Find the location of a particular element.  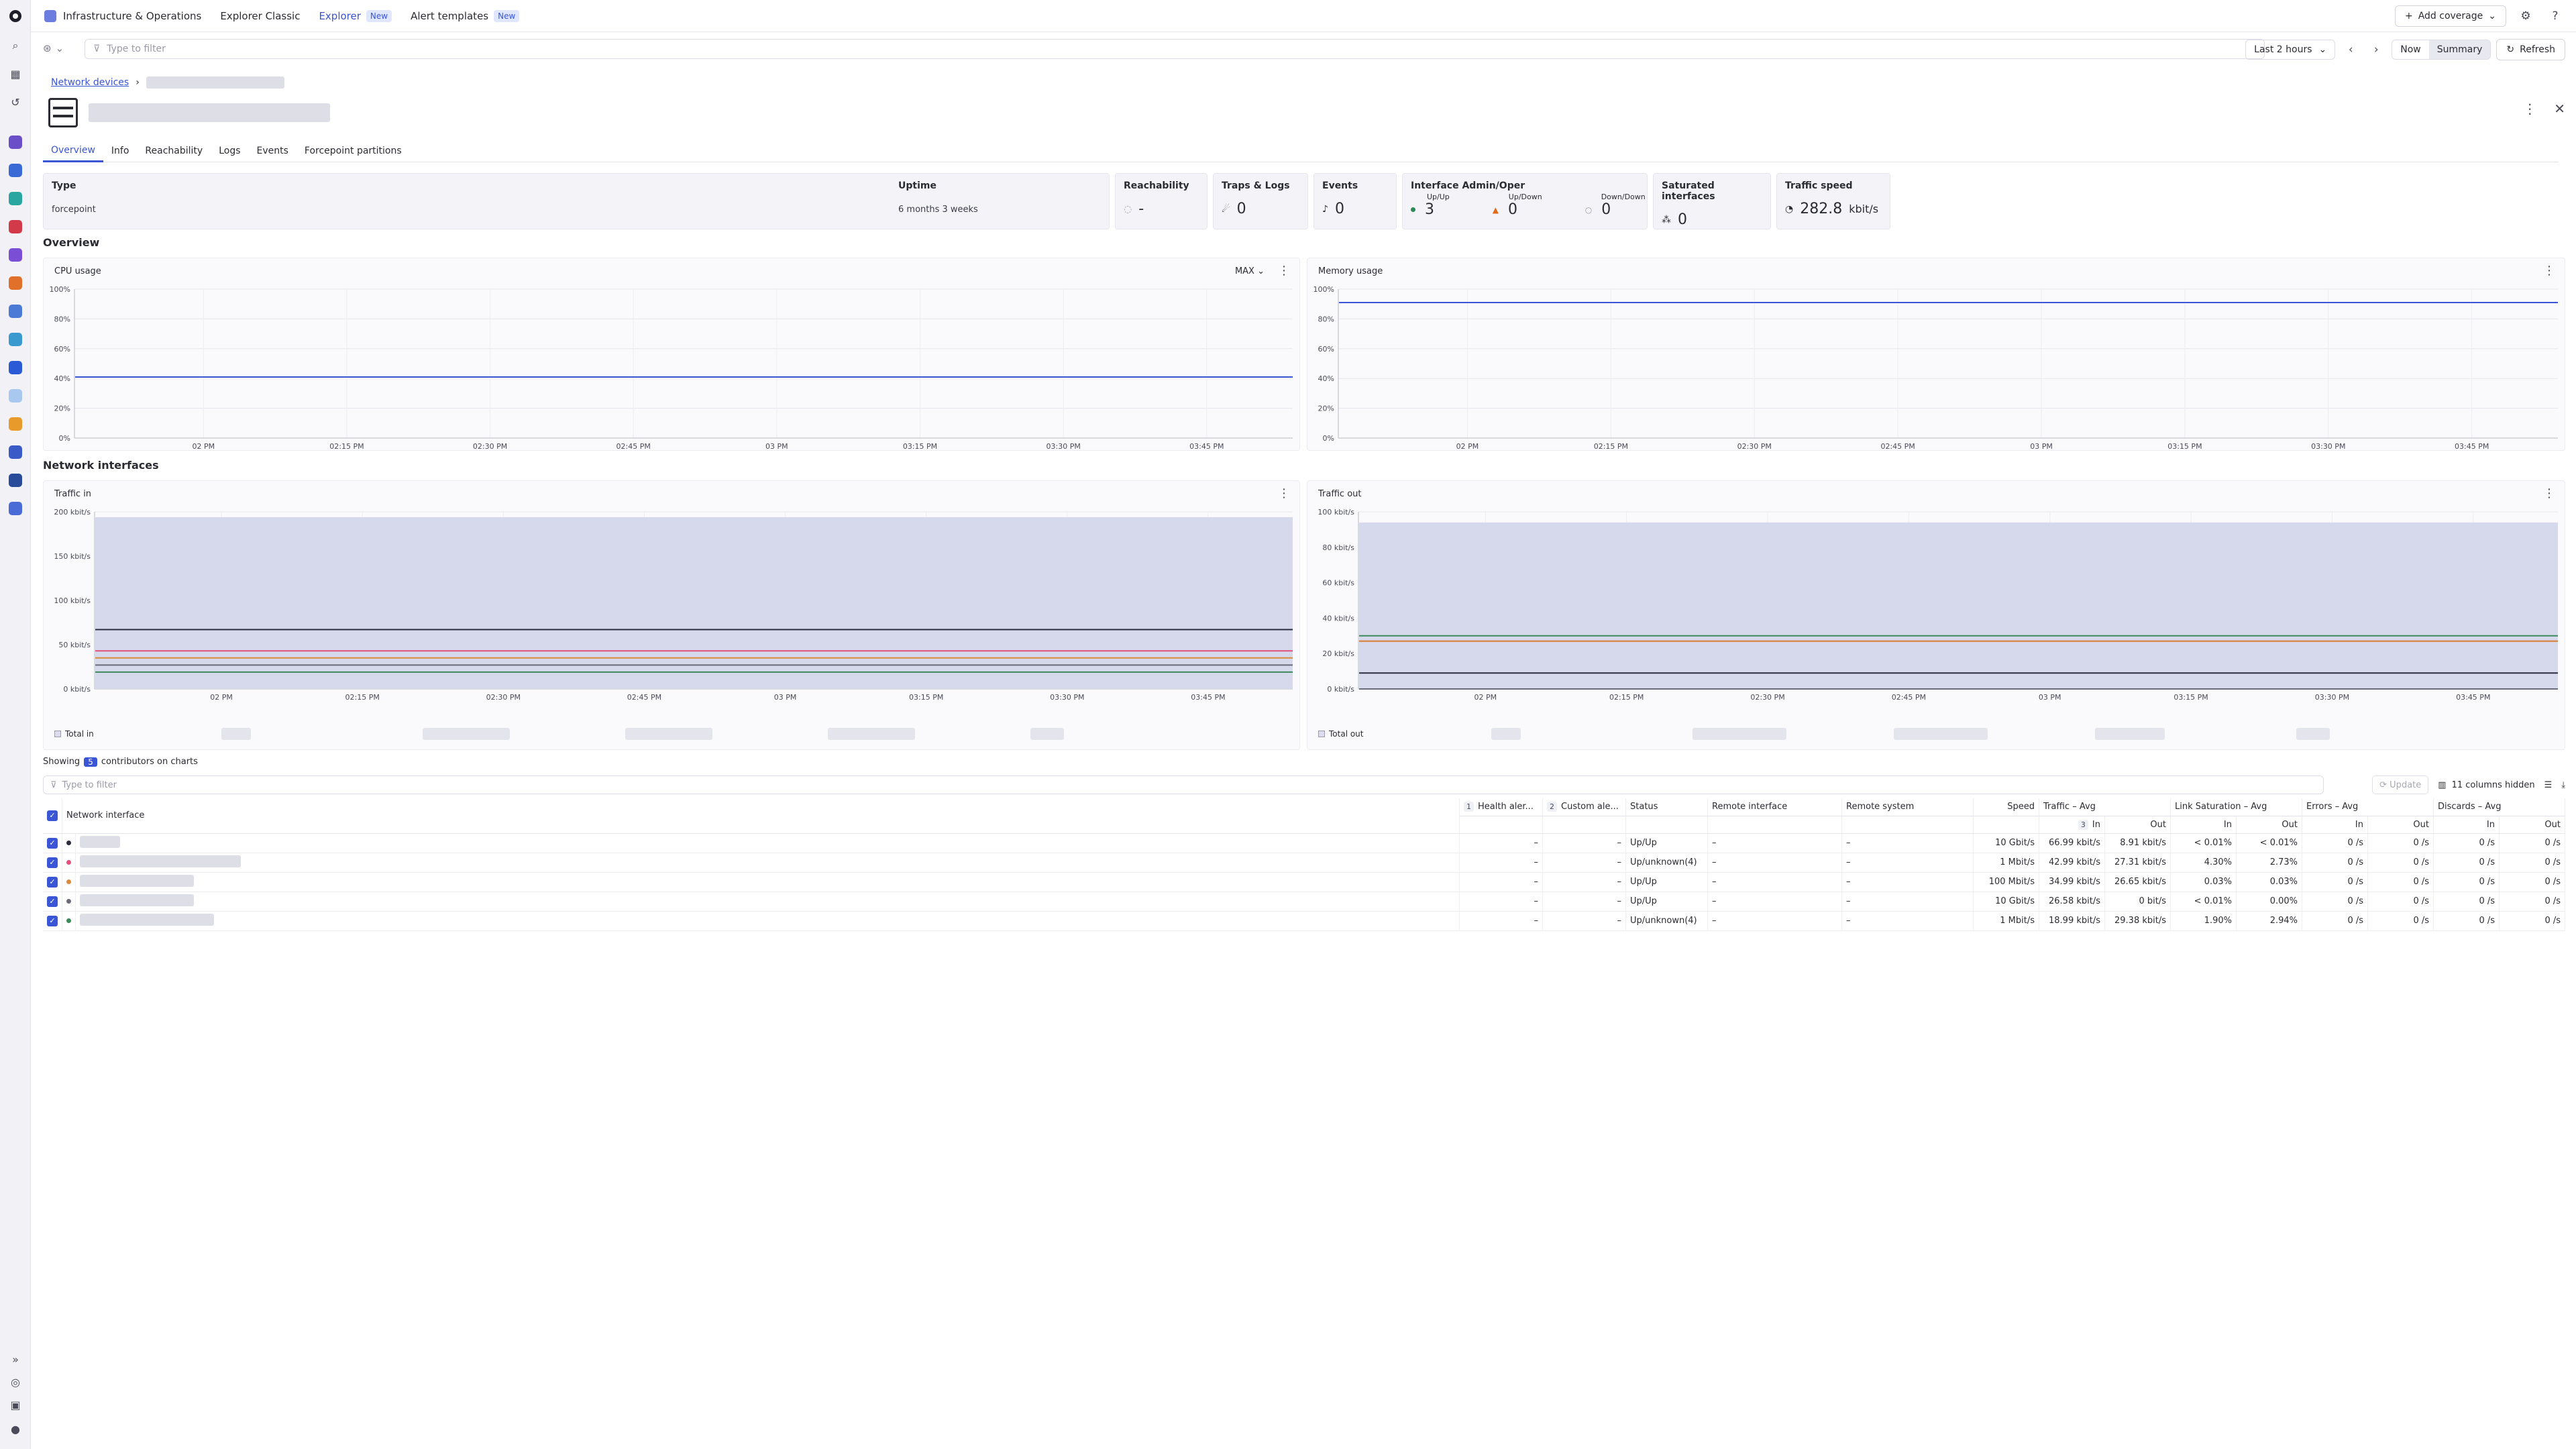

col-discards-in: In is located at coordinates (2466, 825).